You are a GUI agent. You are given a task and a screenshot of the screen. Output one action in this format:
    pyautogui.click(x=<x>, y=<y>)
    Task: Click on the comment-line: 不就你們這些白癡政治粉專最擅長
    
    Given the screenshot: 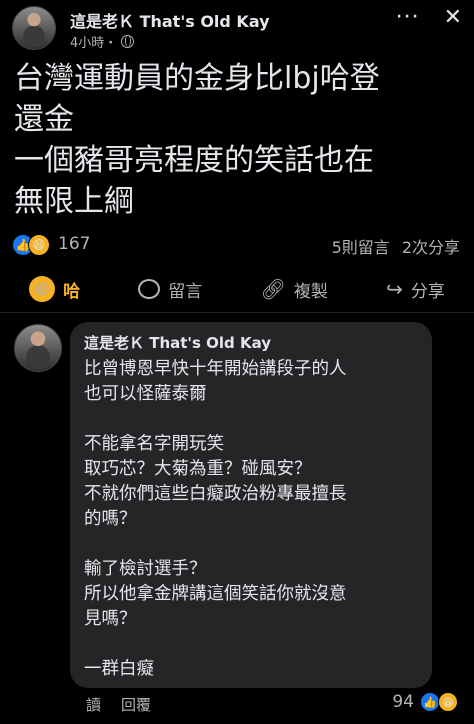 What is the action you would take?
    pyautogui.click(x=215, y=494)
    